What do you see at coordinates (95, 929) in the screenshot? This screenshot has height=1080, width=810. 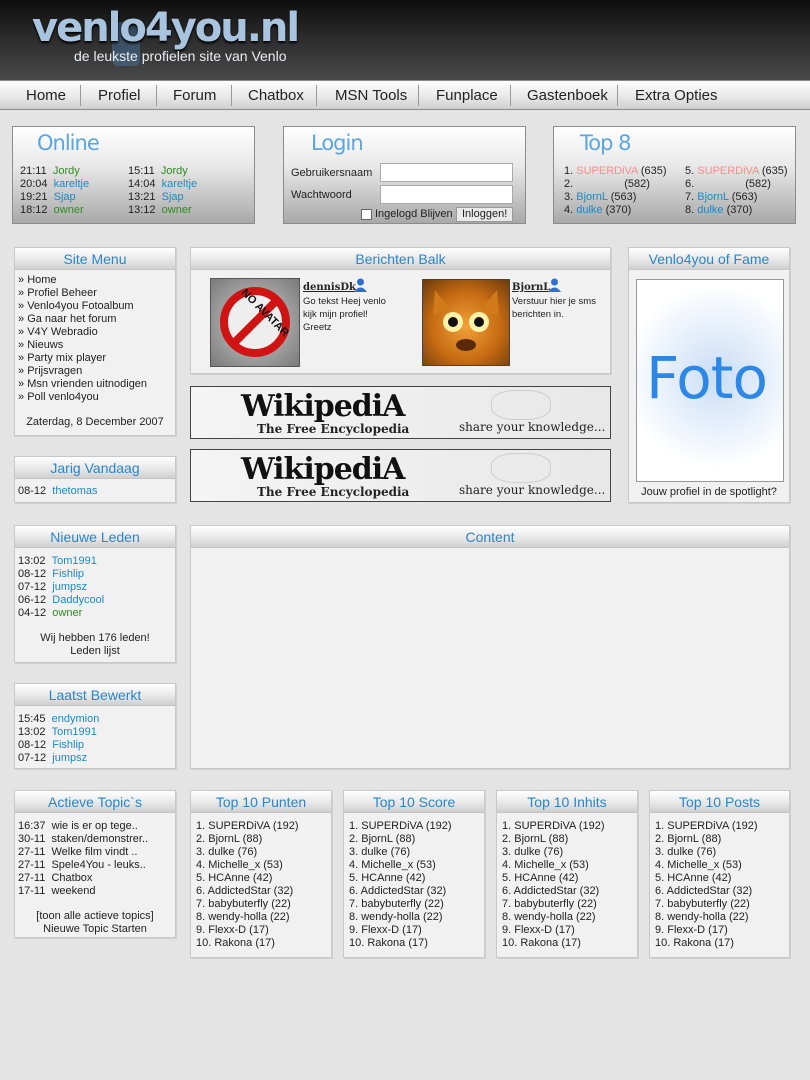 I see `new-topic-link: Nieuwe Topic Starten` at bounding box center [95, 929].